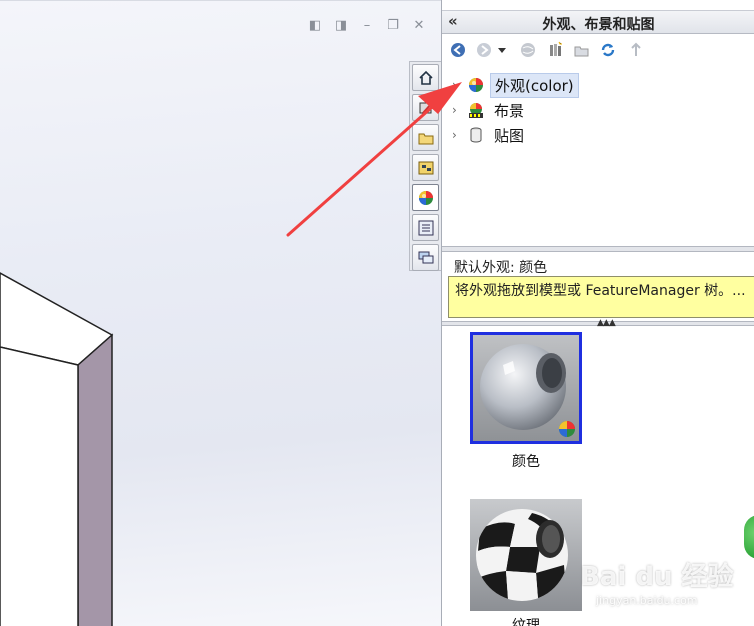 The width and height of the screenshot is (754, 626). What do you see at coordinates (484, 50) in the screenshot?
I see `forward-icon` at bounding box center [484, 50].